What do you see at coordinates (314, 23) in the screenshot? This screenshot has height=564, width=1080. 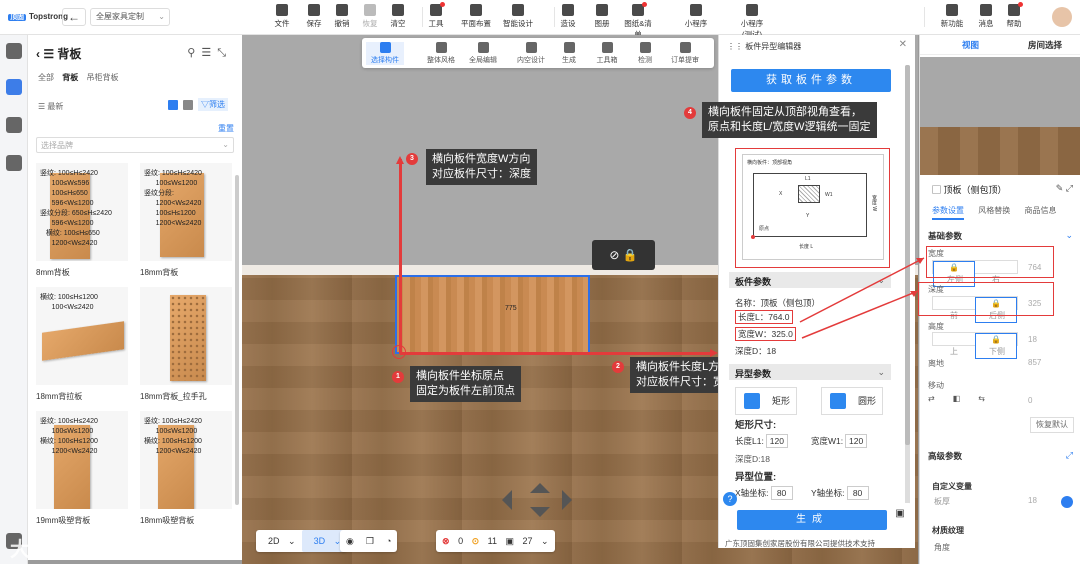 I see `toolbar-label: 保存` at bounding box center [314, 23].